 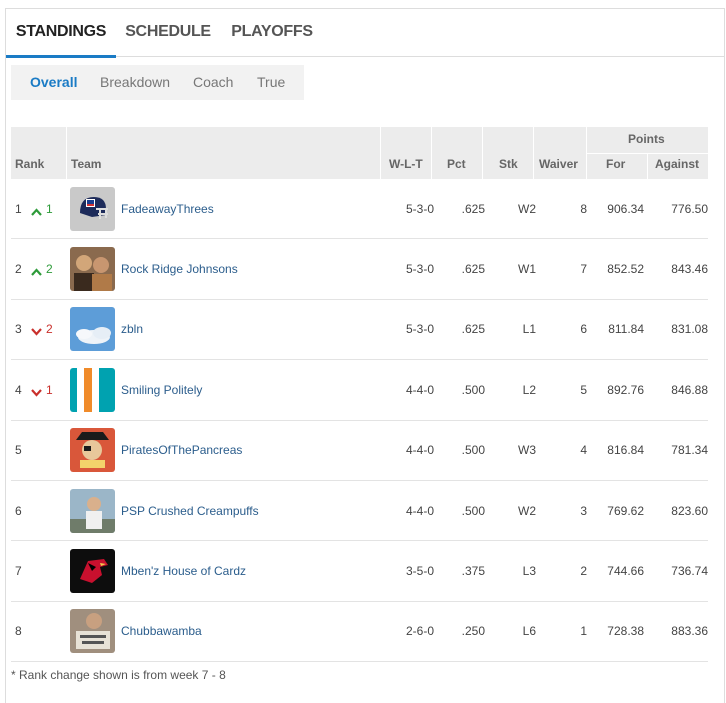 What do you see at coordinates (508, 164) in the screenshot?
I see `header-stk: Stk` at bounding box center [508, 164].